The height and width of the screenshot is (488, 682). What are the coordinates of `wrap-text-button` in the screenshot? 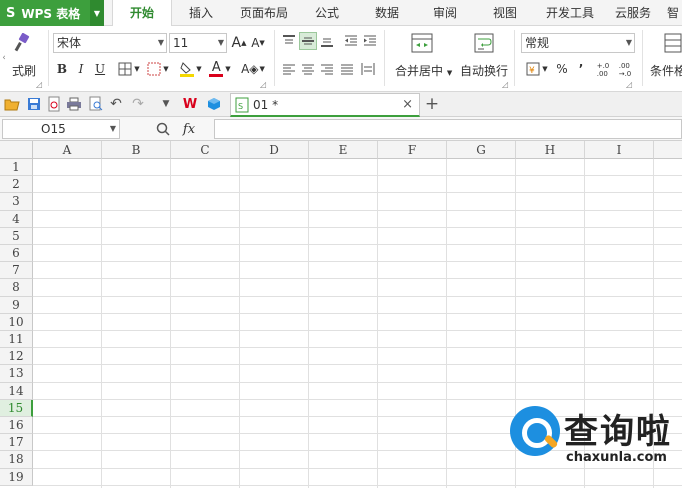 It's located at (484, 43).